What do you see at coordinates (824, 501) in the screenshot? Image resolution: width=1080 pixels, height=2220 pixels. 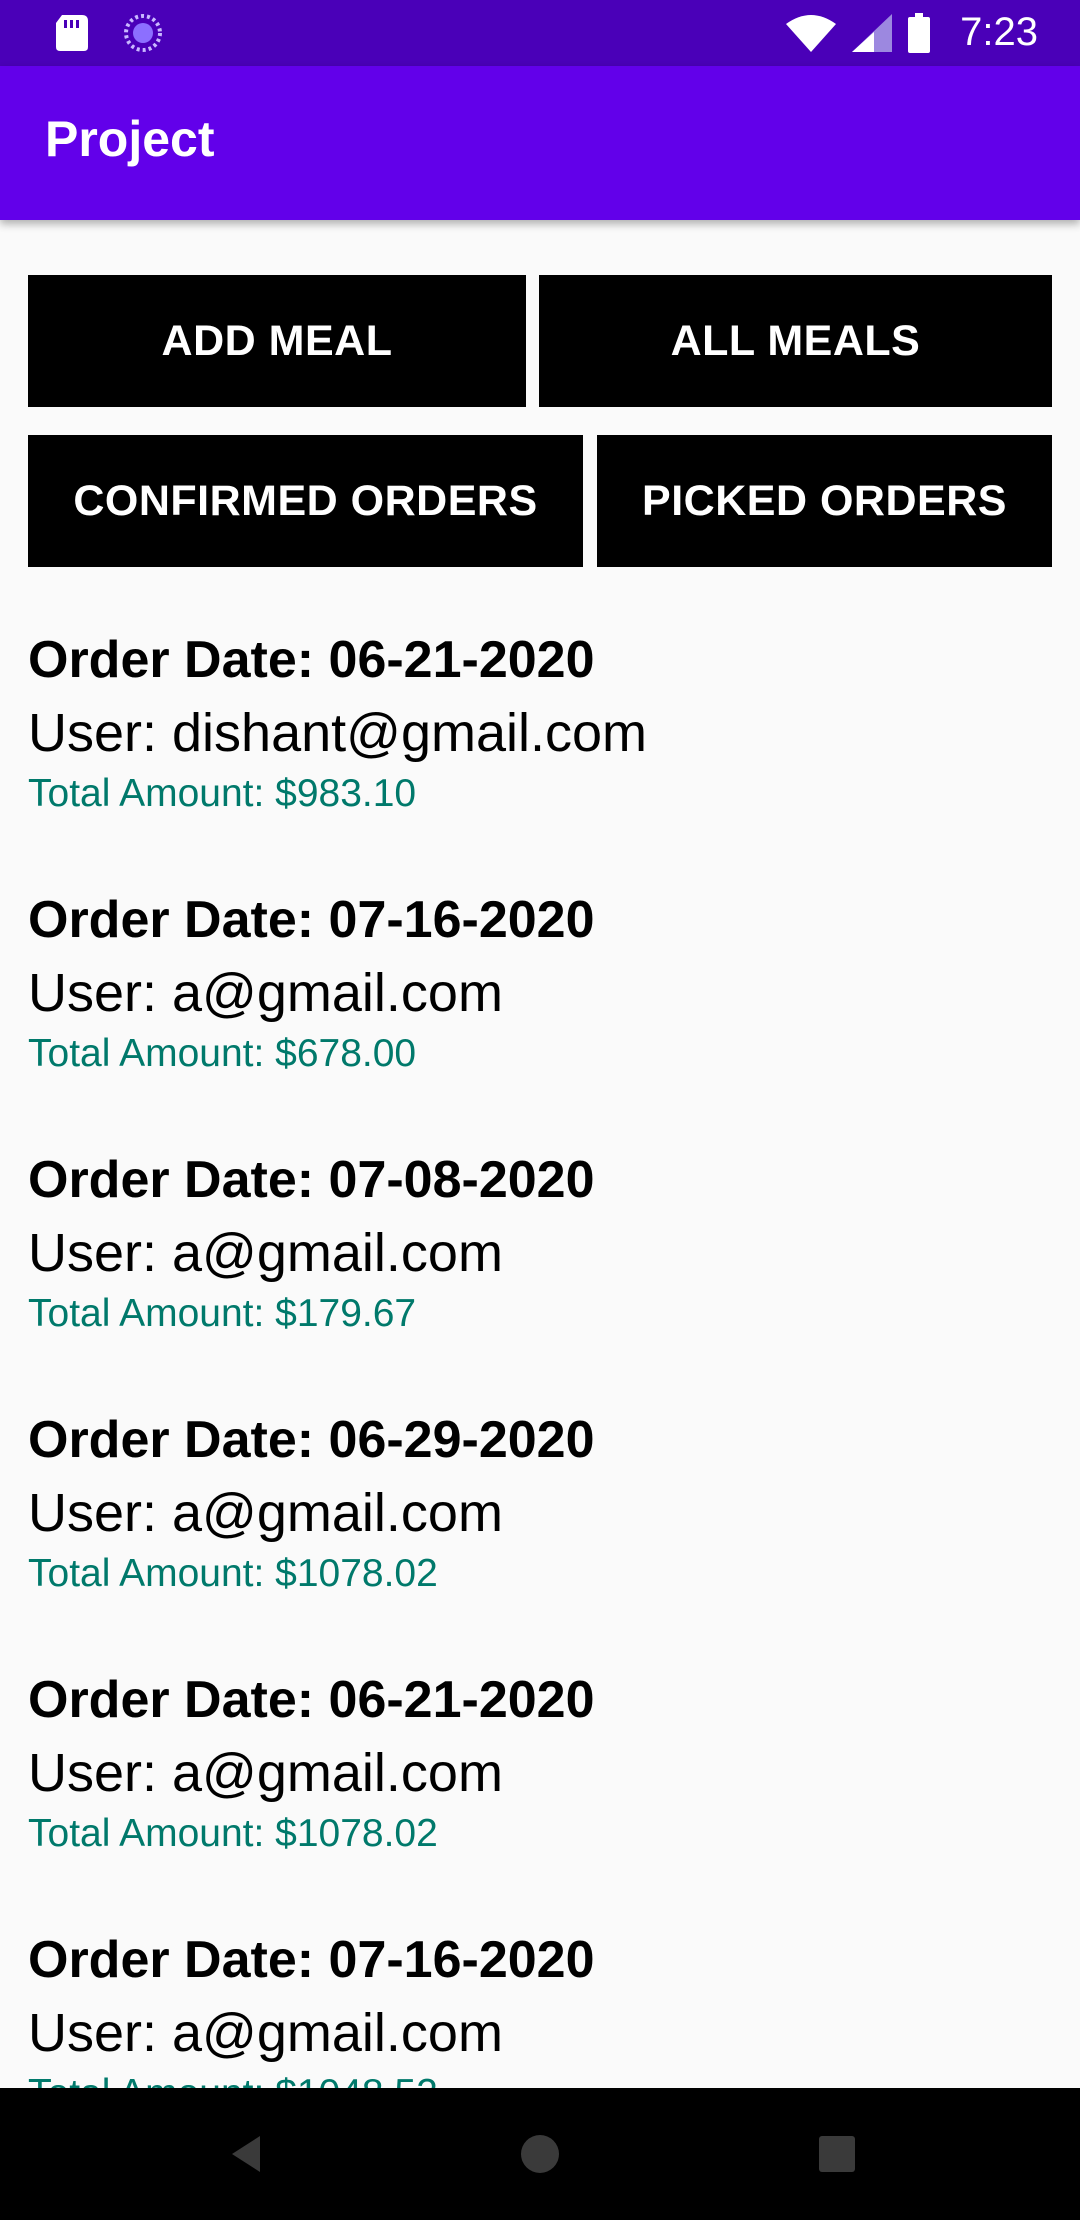 I see `picked-orders-button: PICKED ORDERS` at bounding box center [824, 501].